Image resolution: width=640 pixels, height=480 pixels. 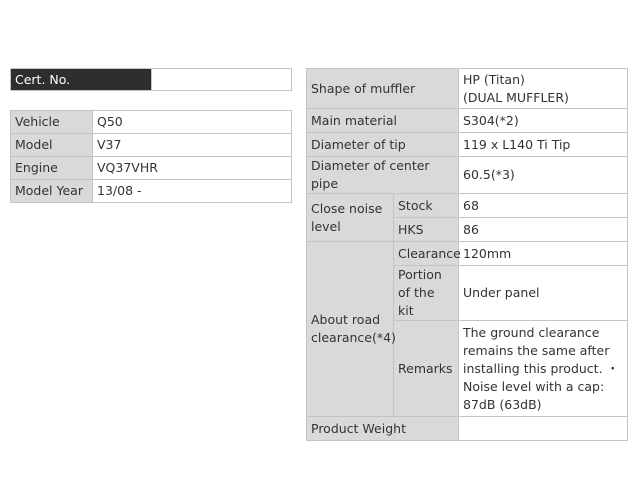 I want to click on portion-of-kit-value: Under panel, so click(x=543, y=293).